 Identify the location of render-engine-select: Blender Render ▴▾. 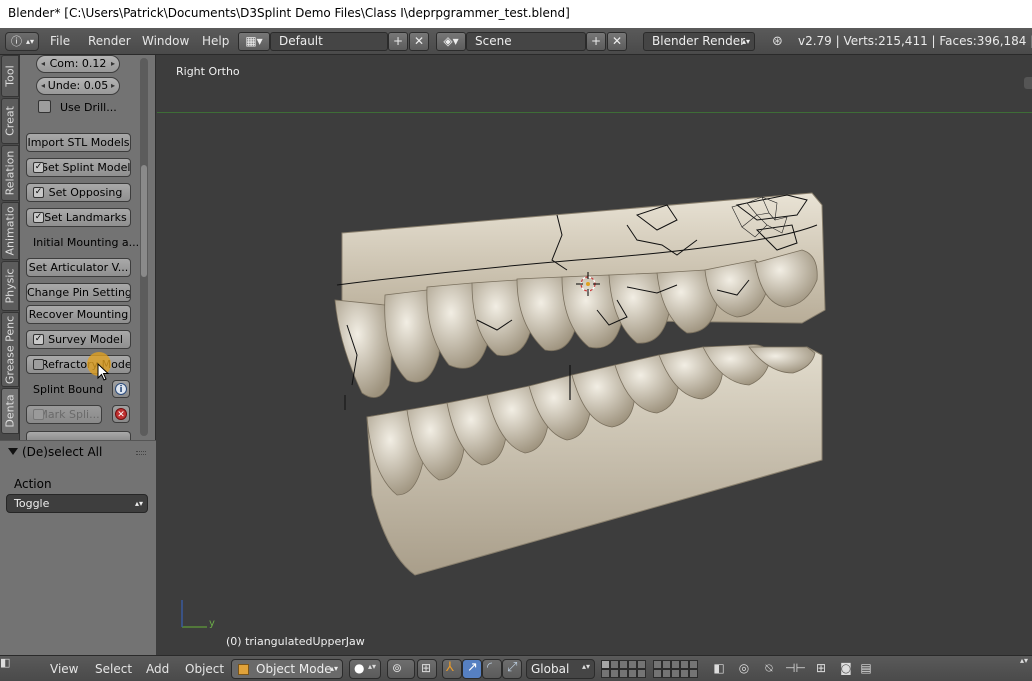
(699, 41).